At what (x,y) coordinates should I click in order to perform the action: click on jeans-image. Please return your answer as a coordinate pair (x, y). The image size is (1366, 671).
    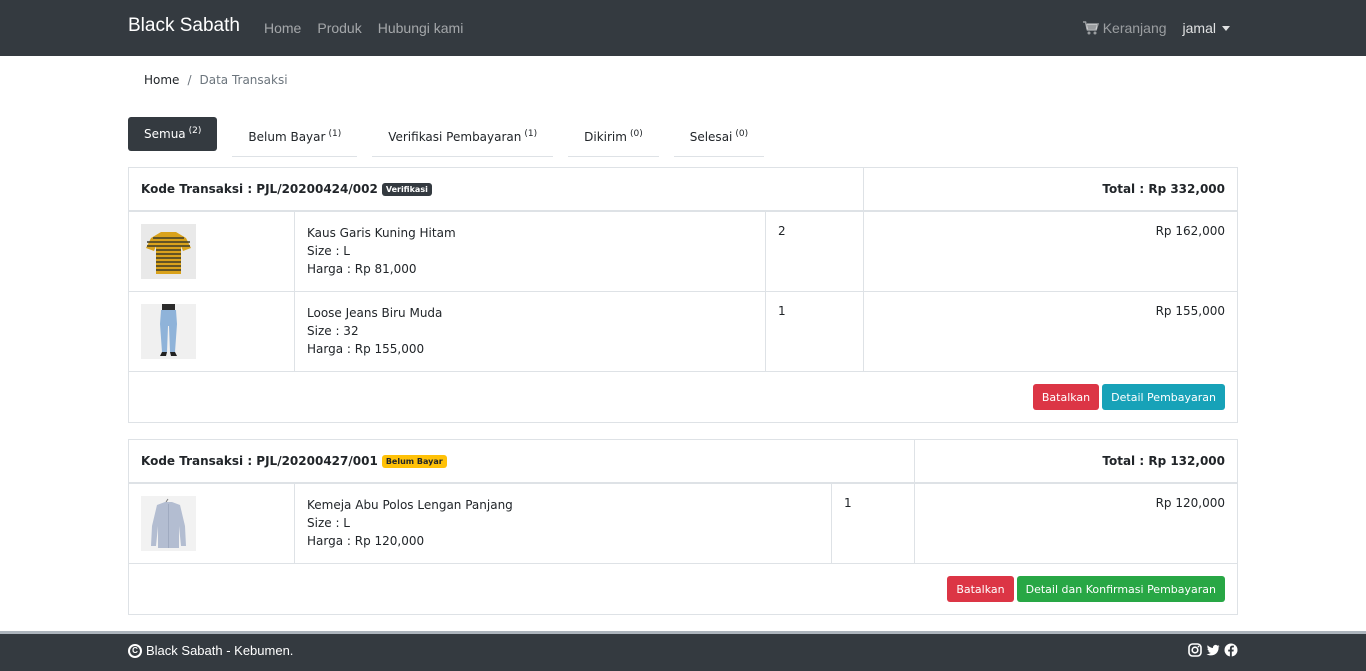
    Looking at the image, I should click on (168, 331).